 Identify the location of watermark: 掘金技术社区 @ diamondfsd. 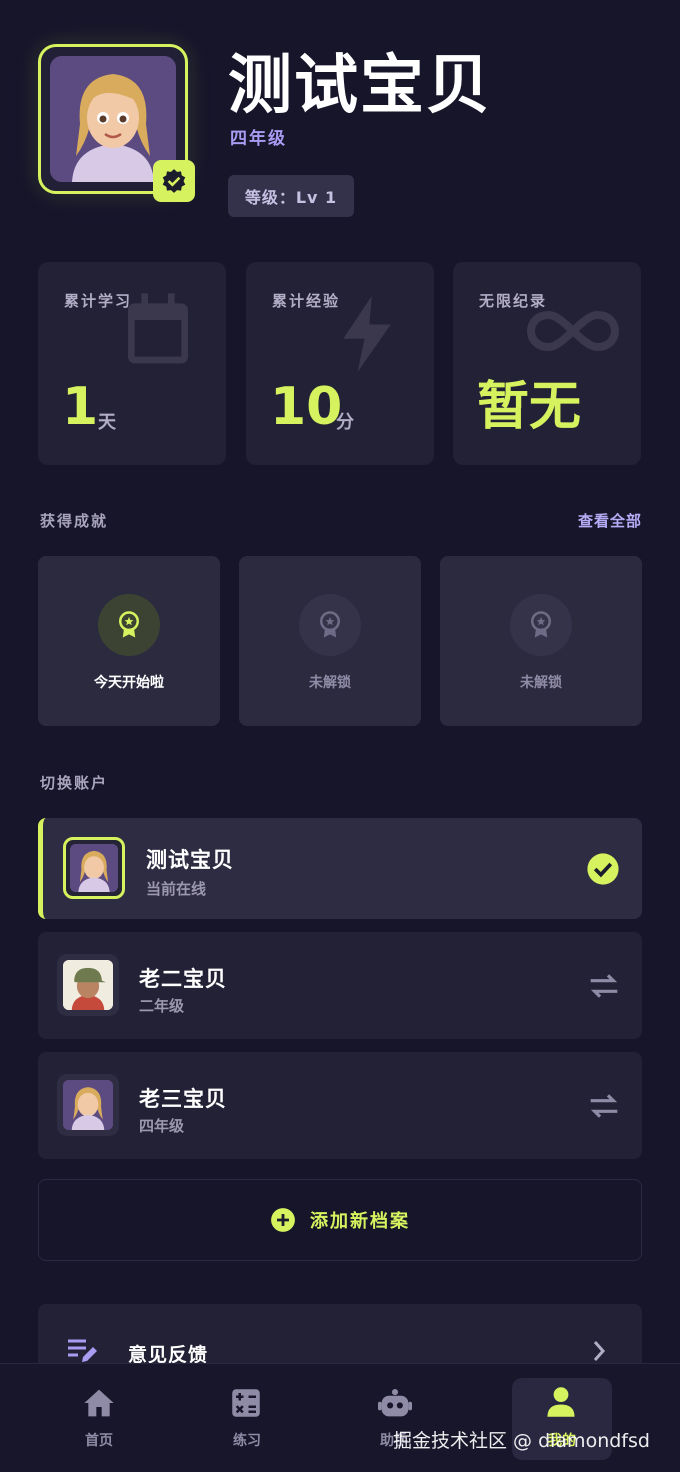
(521, 1441).